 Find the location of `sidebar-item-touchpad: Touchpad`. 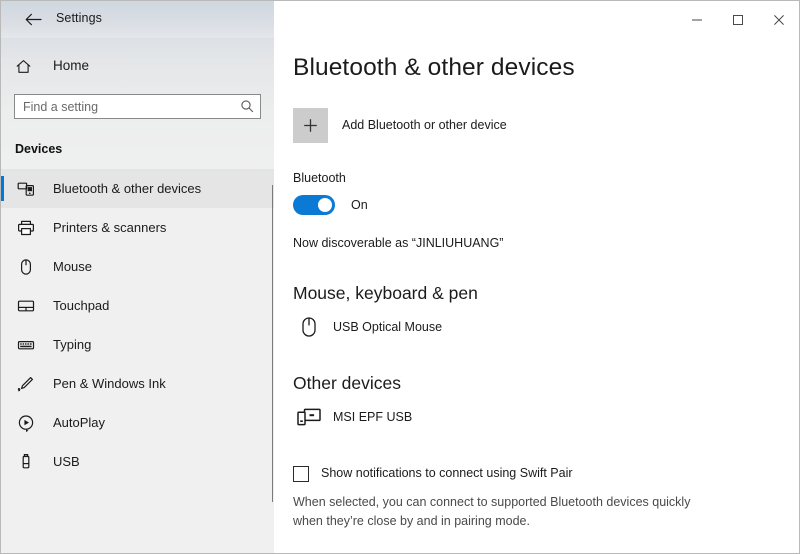

sidebar-item-touchpad: Touchpad is located at coordinates (137, 305).